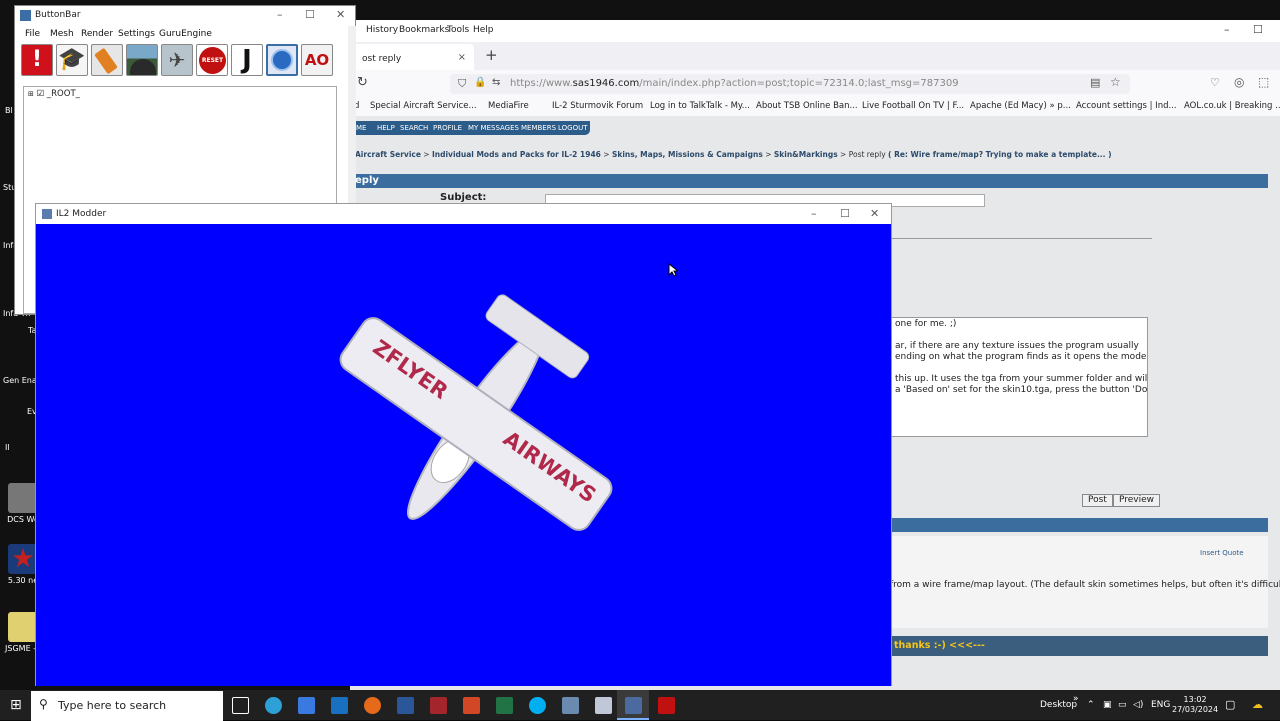 The width and height of the screenshot is (1280, 721). What do you see at coordinates (413, 57) in the screenshot?
I see `tab-post-reply: ost reply ×` at bounding box center [413, 57].